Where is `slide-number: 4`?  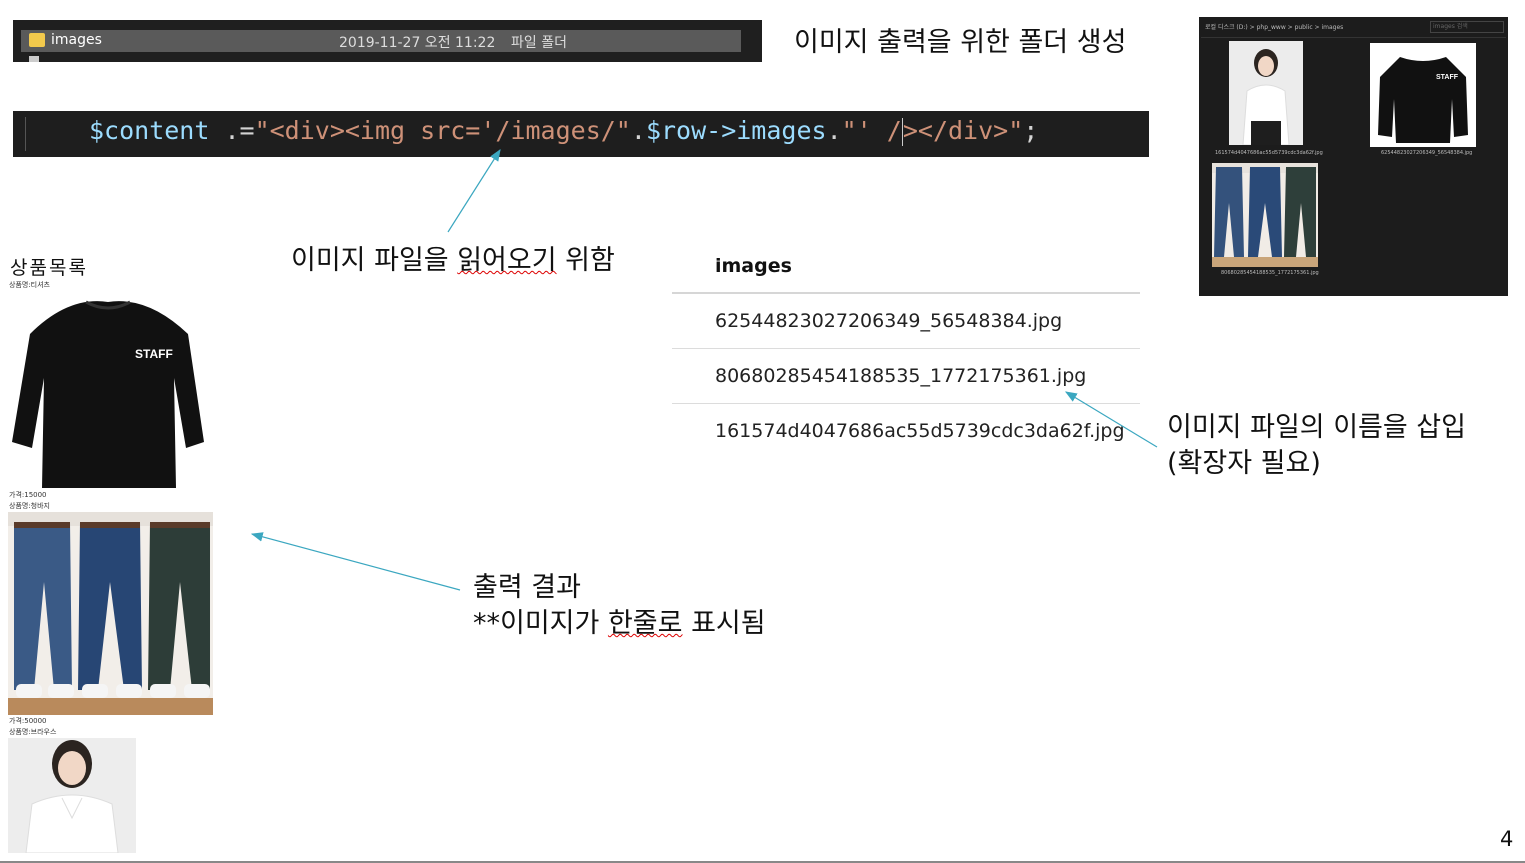 slide-number: 4 is located at coordinates (1507, 839).